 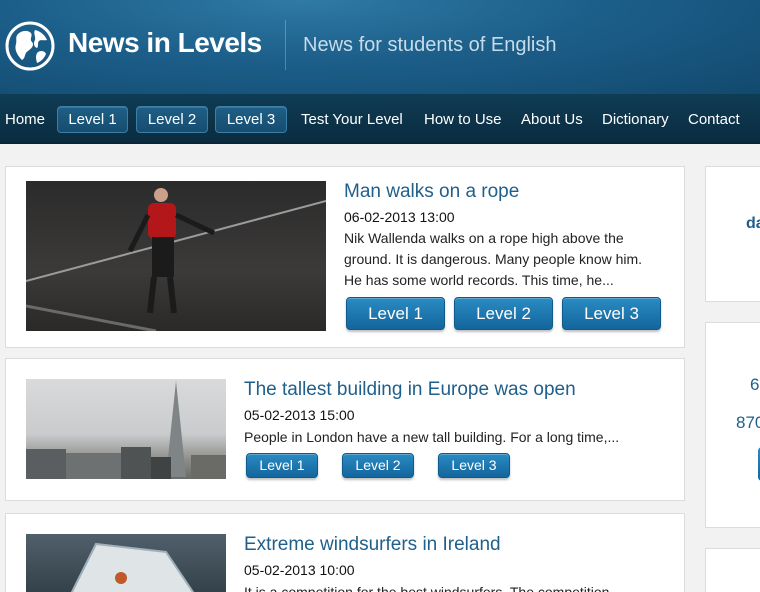 I want to click on rope-walker-image, so click(x=176, y=259).